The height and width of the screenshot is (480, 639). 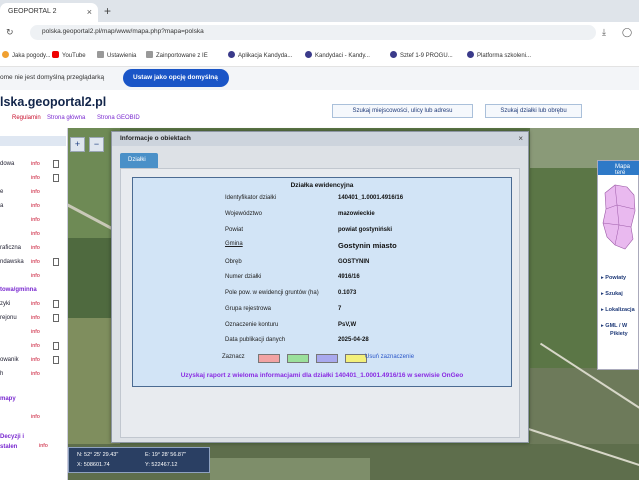 I want to click on right-panel-item: ▸ GML / W, so click(x=614, y=326).